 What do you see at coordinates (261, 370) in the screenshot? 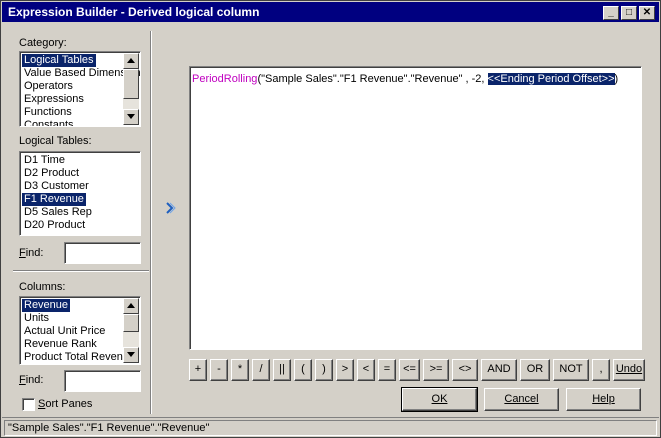
I see `operator-button: /` at bounding box center [261, 370].